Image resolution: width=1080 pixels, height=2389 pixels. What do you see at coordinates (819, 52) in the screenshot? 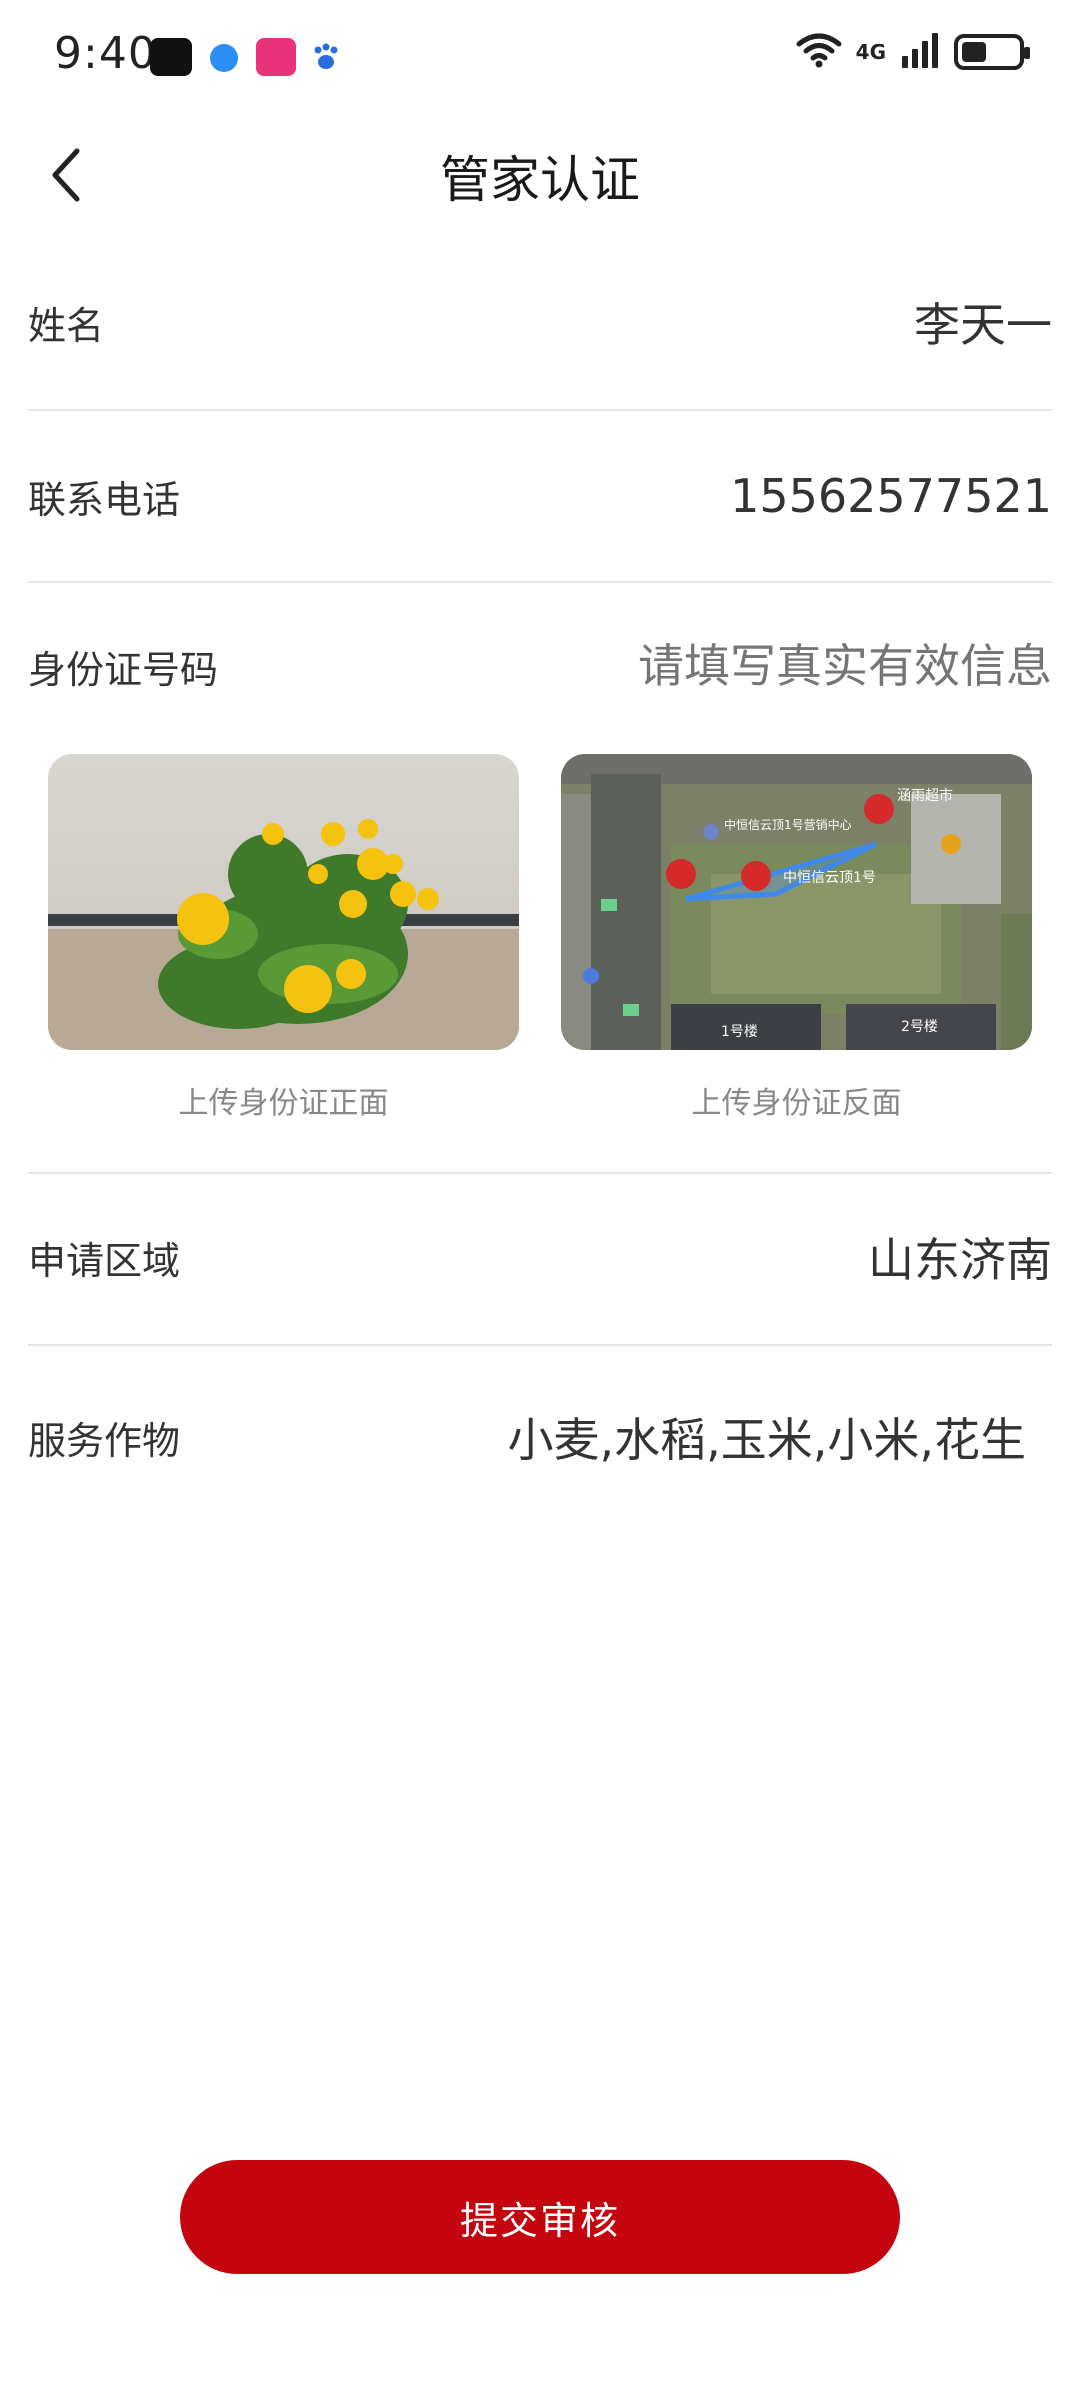
I see `wifi-icon` at bounding box center [819, 52].